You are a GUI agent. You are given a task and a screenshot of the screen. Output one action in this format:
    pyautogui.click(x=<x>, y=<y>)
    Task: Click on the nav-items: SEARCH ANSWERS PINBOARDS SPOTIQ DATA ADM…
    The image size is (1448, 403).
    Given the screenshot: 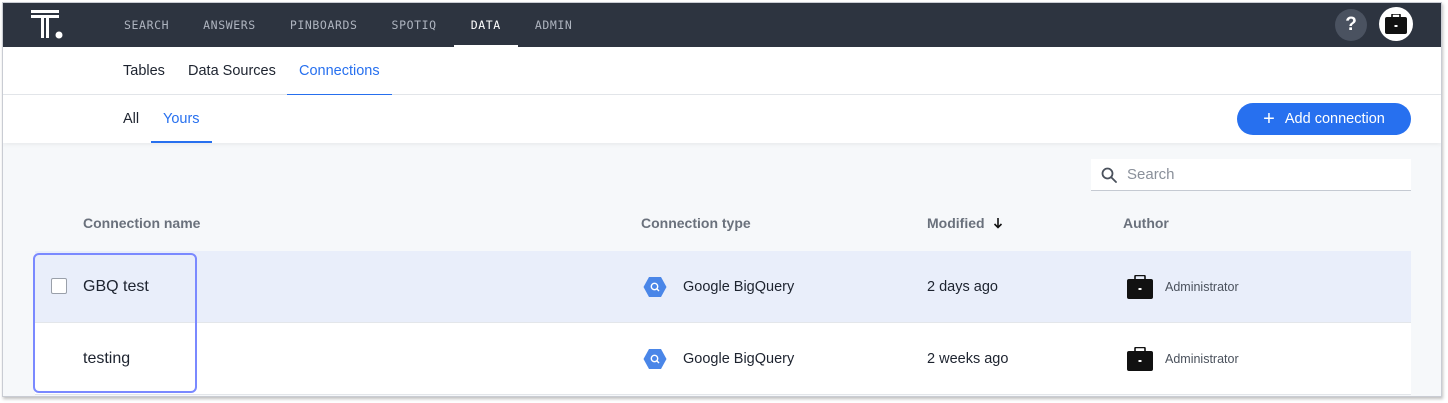 What is the action you would take?
    pyautogui.click(x=348, y=25)
    